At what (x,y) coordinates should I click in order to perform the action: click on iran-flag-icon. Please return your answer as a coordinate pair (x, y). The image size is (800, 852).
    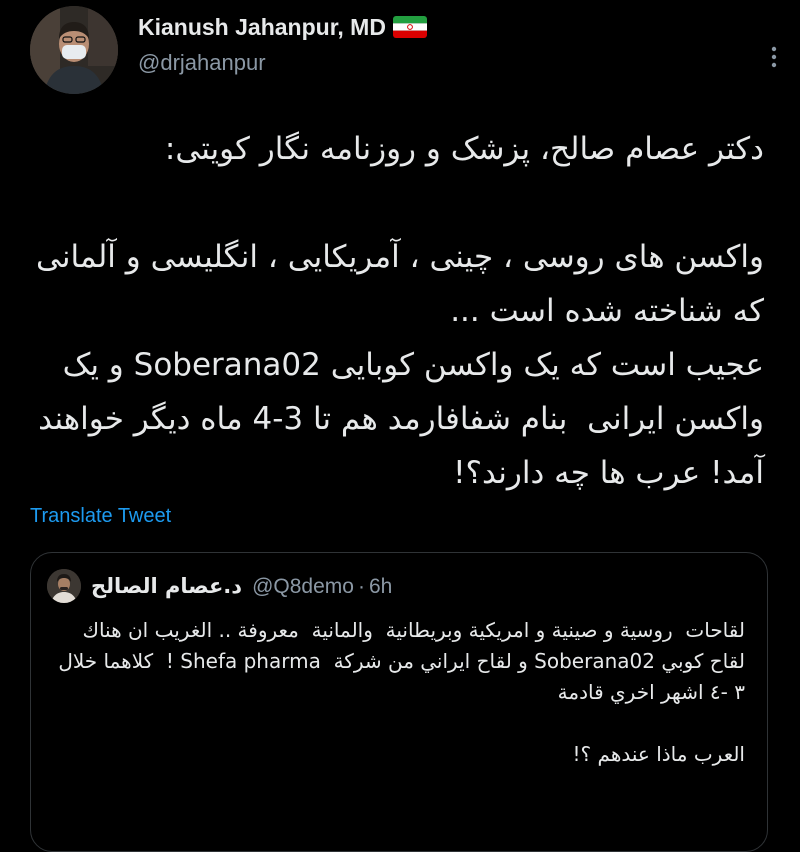
    Looking at the image, I should click on (409, 27).